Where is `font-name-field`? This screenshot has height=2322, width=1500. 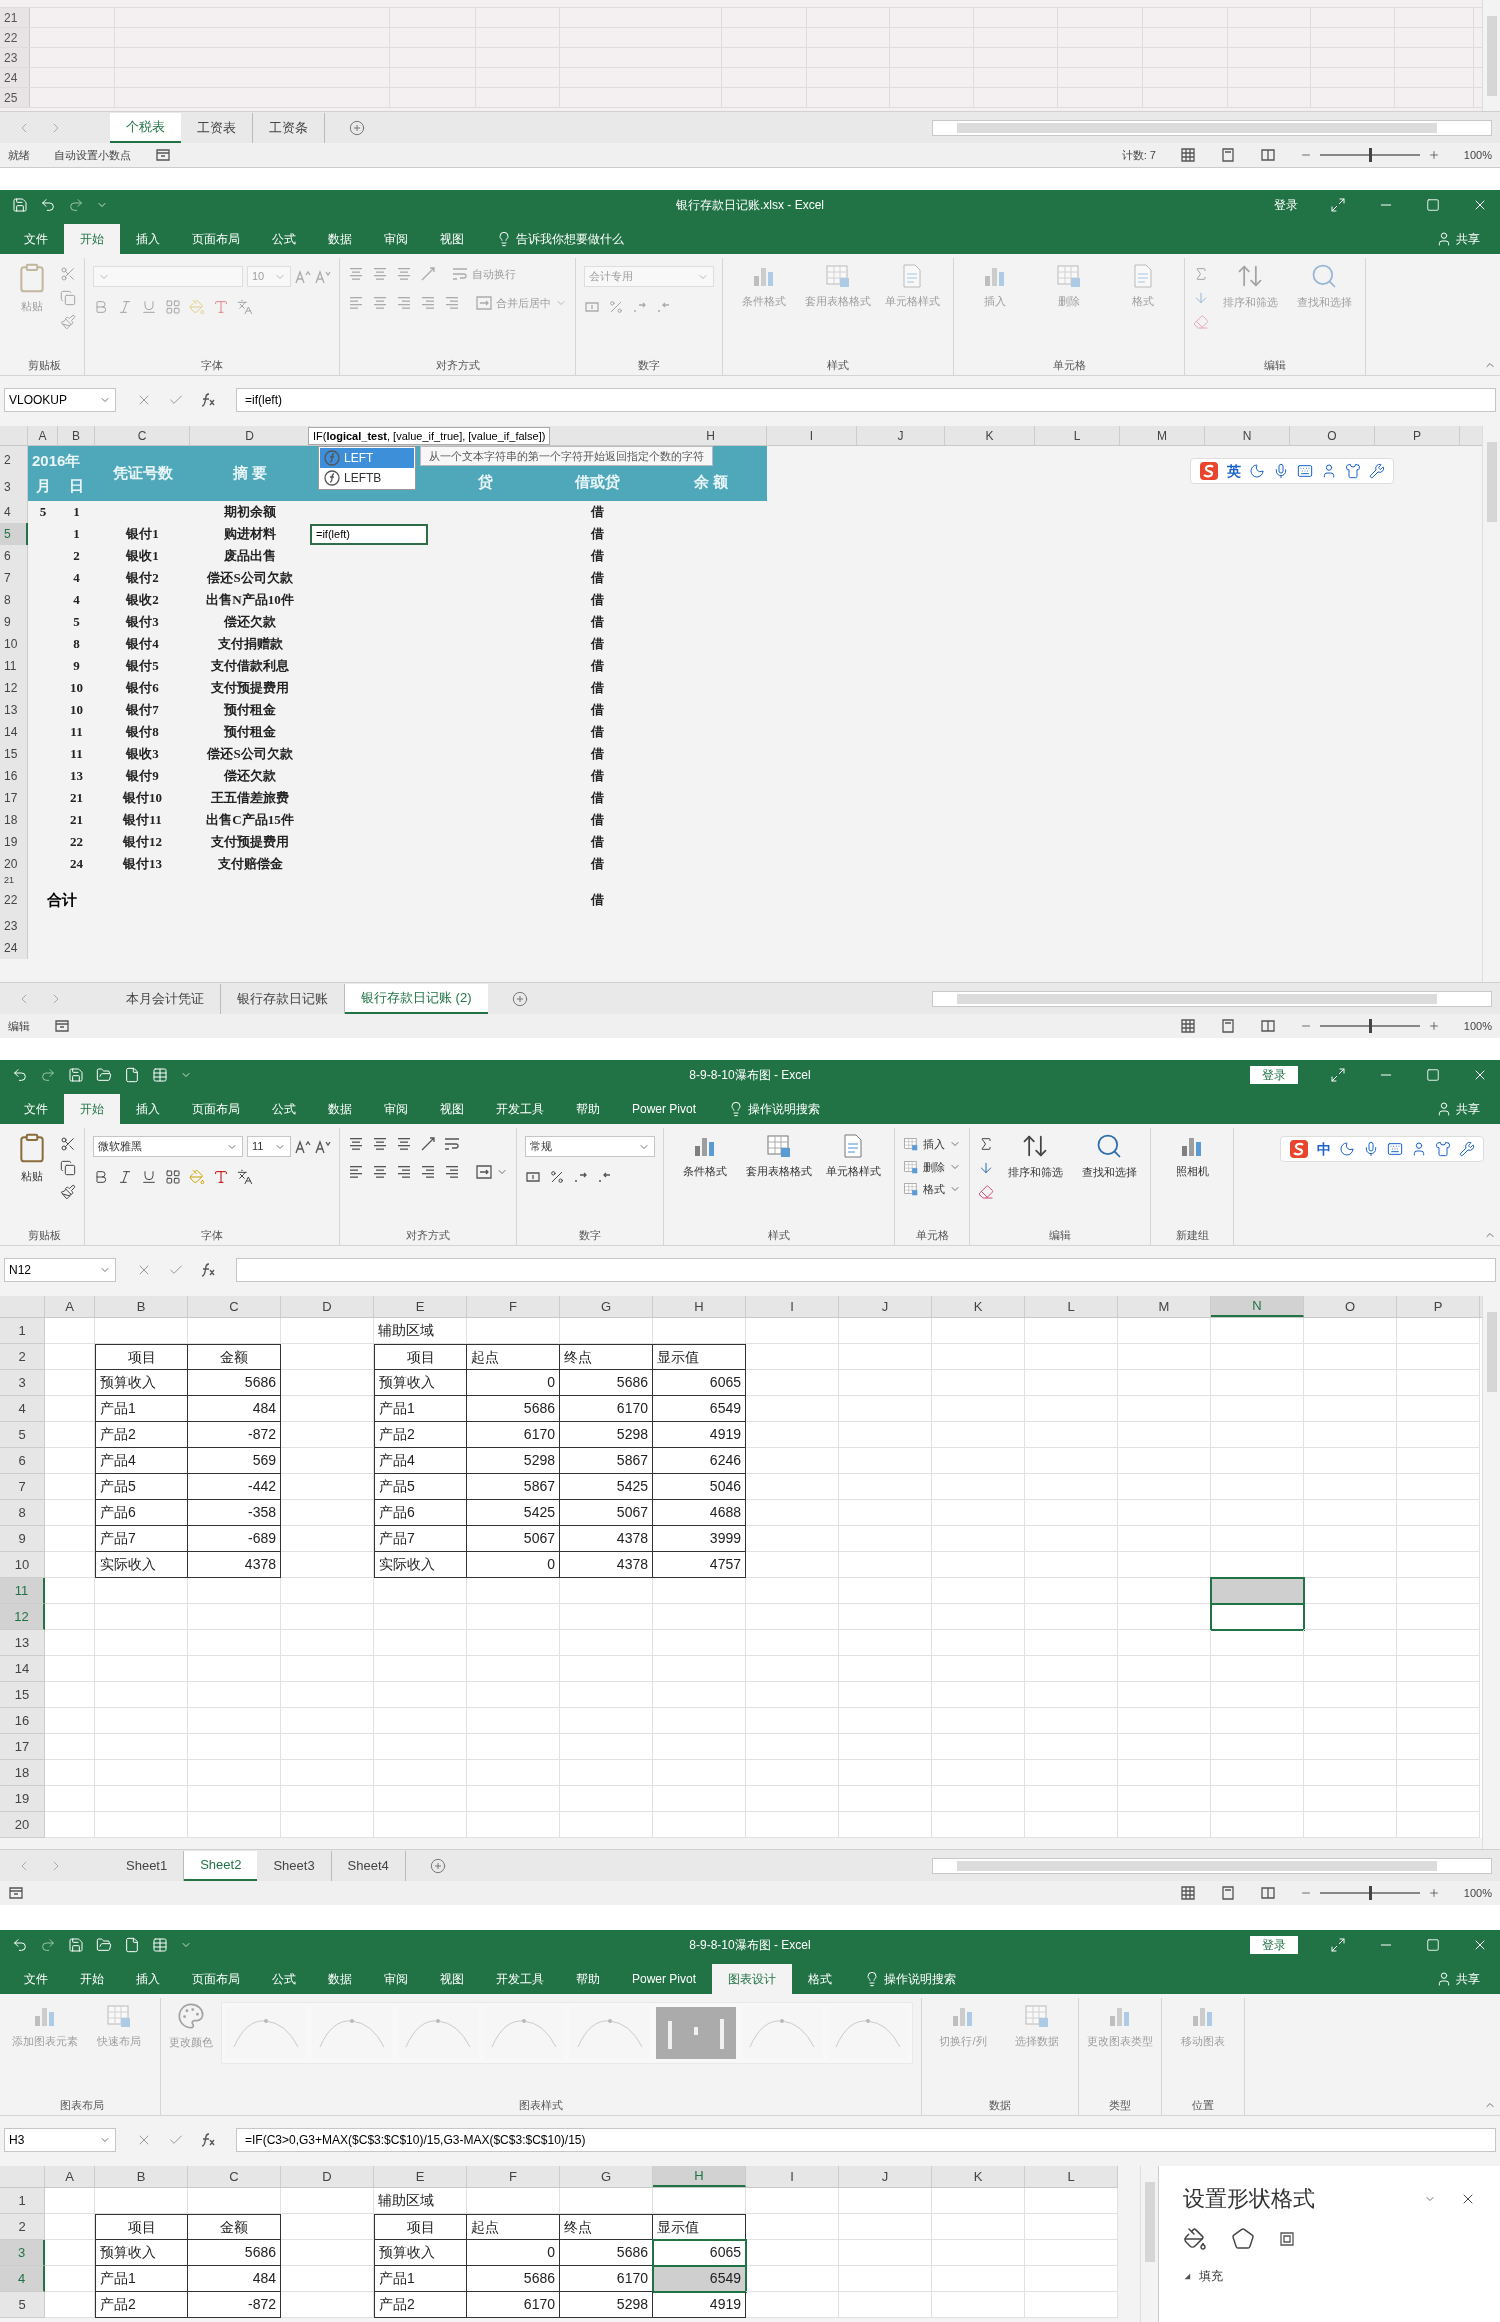
font-name-field is located at coordinates (168, 276).